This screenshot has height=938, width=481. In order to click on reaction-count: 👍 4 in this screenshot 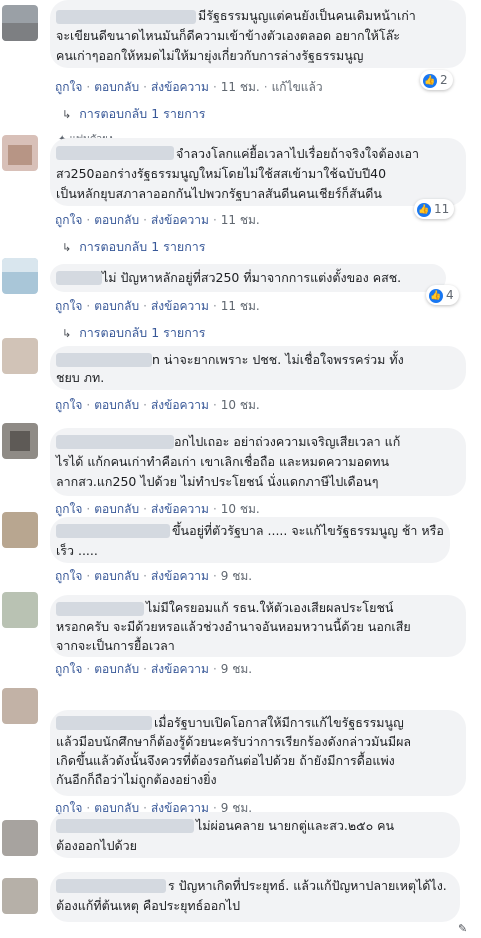, I will do `click(442, 295)`.